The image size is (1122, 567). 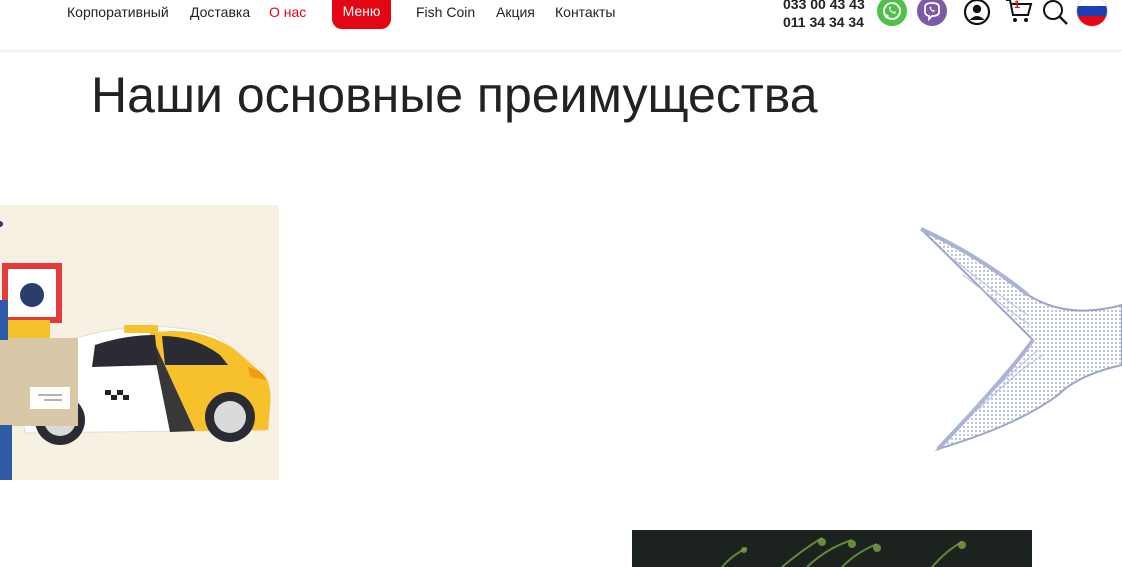 What do you see at coordinates (823, 22) in the screenshot?
I see `phone-number-2: 011 34 34 34` at bounding box center [823, 22].